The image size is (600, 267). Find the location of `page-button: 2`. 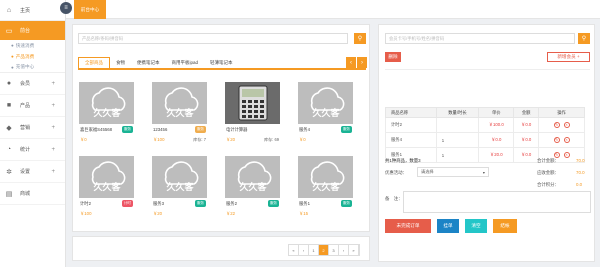

page-button: 2 is located at coordinates (324, 250).